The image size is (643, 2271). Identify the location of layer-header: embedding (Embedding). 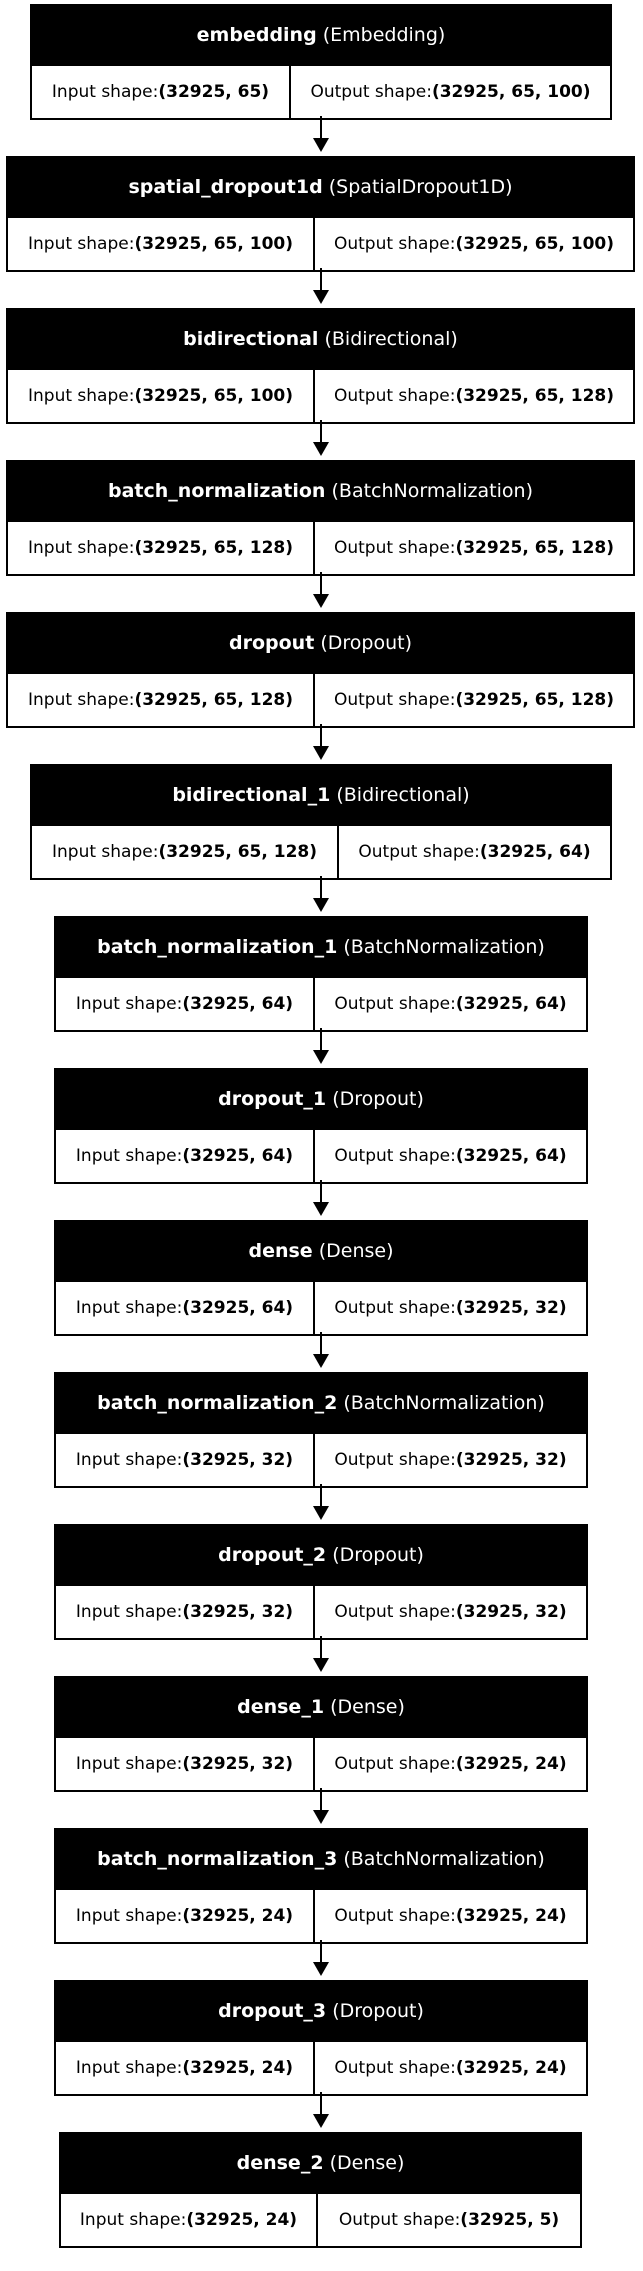
(321, 35).